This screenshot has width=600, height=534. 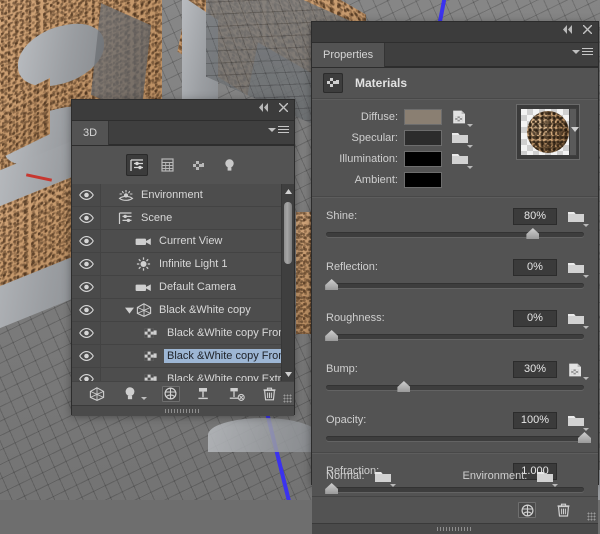 I want to click on add-point-light-button, so click(x=204, y=394).